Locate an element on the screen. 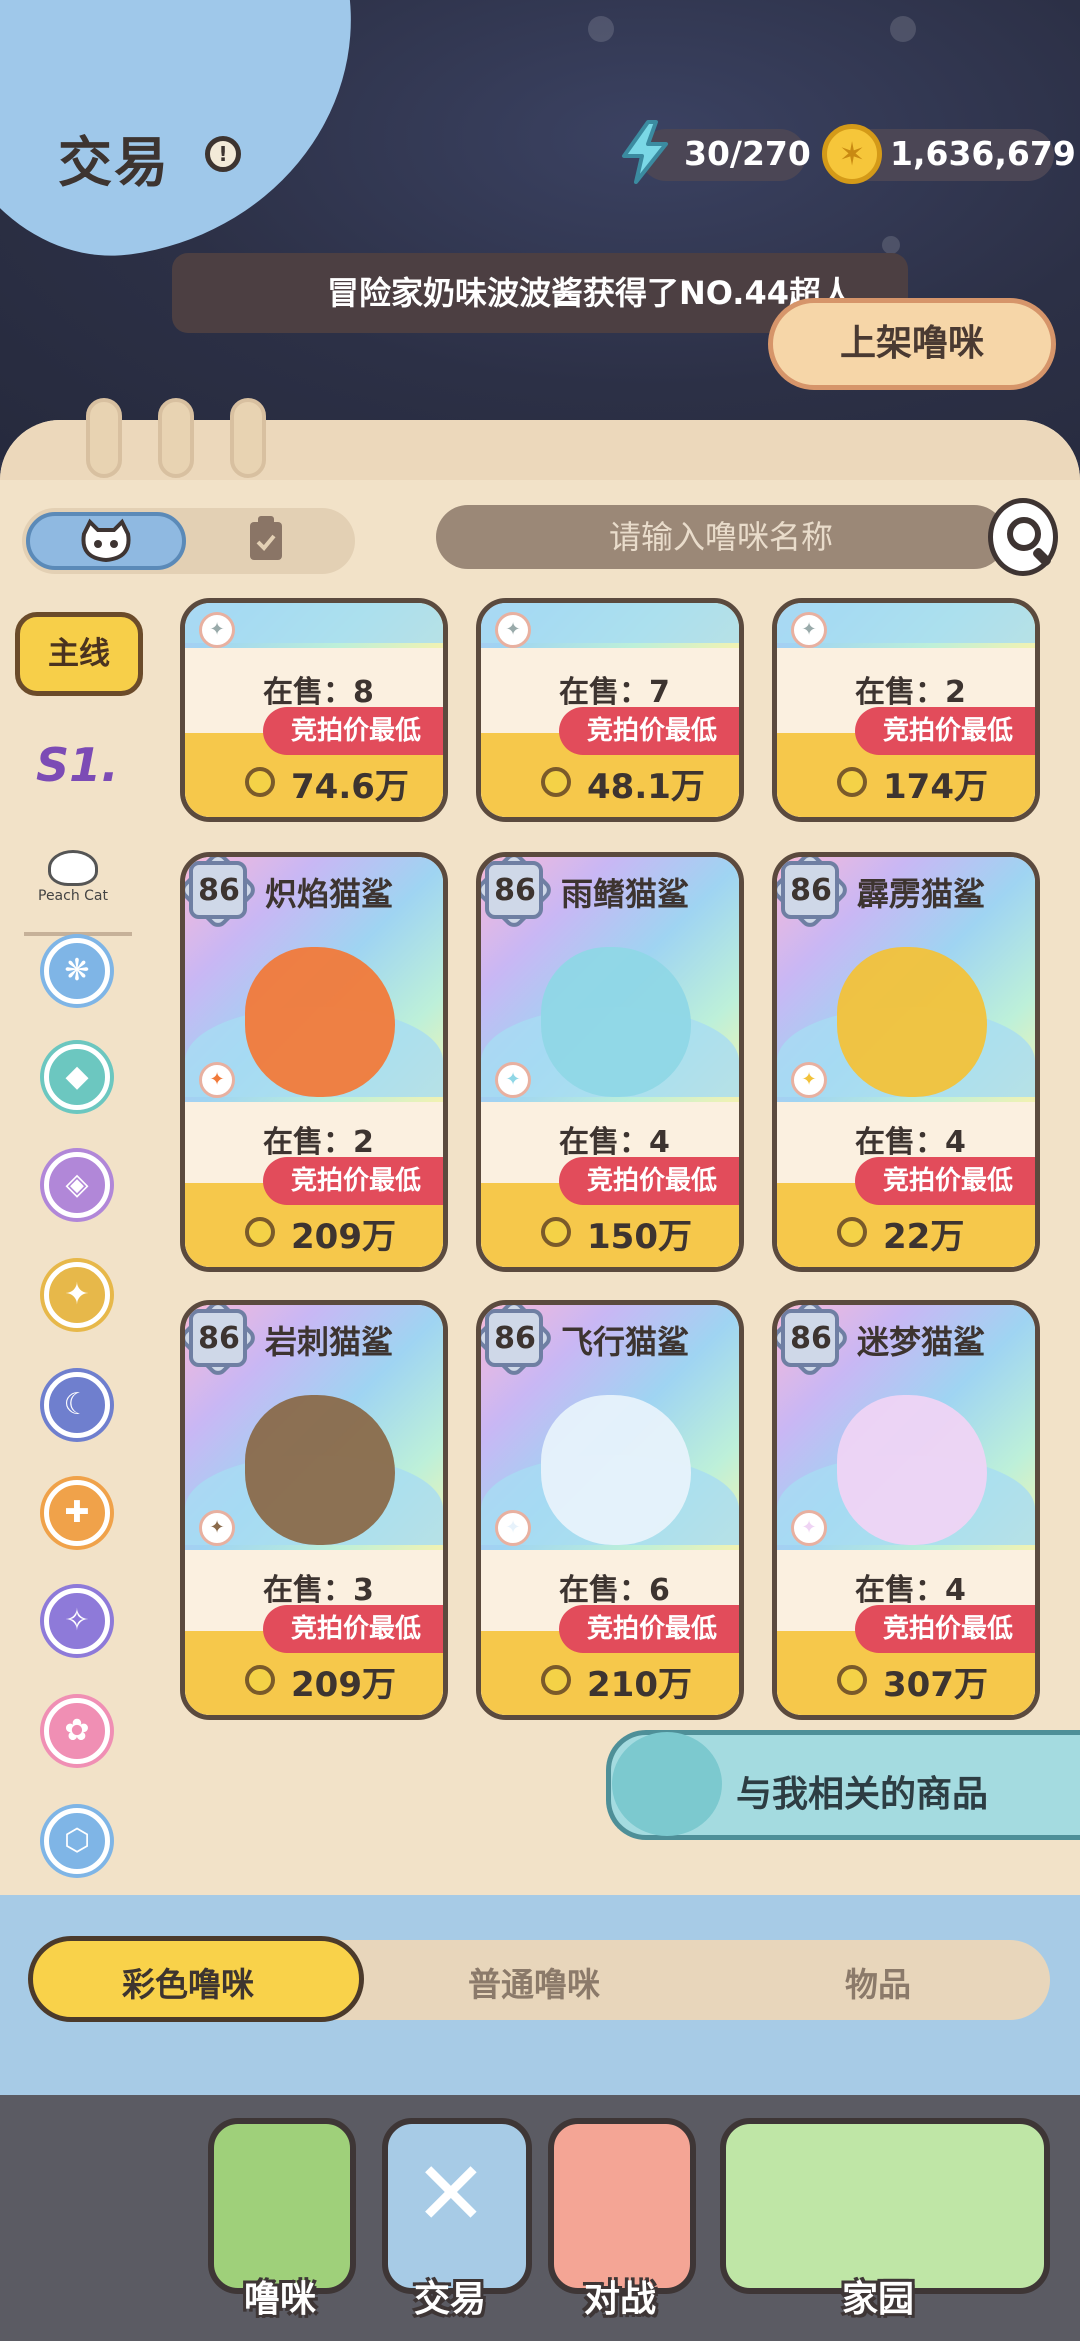  lumi-card: 86 迷梦猫鲨 ✦ 在售：4 竞拍价最低 307万 is located at coordinates (906, 1510).